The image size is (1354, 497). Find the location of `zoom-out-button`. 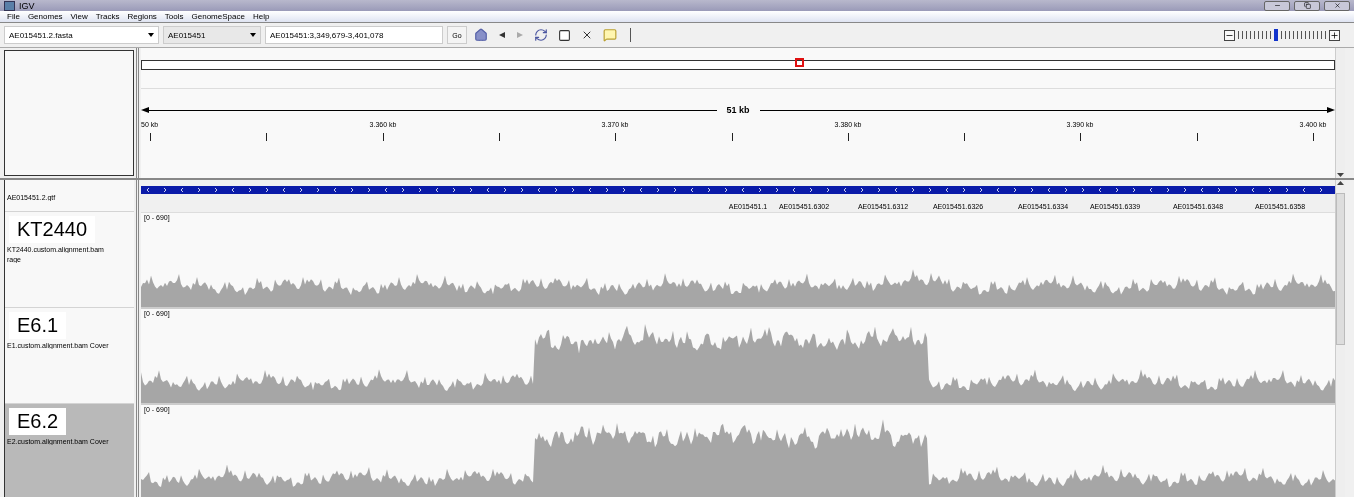

zoom-out-button is located at coordinates (1229, 35).